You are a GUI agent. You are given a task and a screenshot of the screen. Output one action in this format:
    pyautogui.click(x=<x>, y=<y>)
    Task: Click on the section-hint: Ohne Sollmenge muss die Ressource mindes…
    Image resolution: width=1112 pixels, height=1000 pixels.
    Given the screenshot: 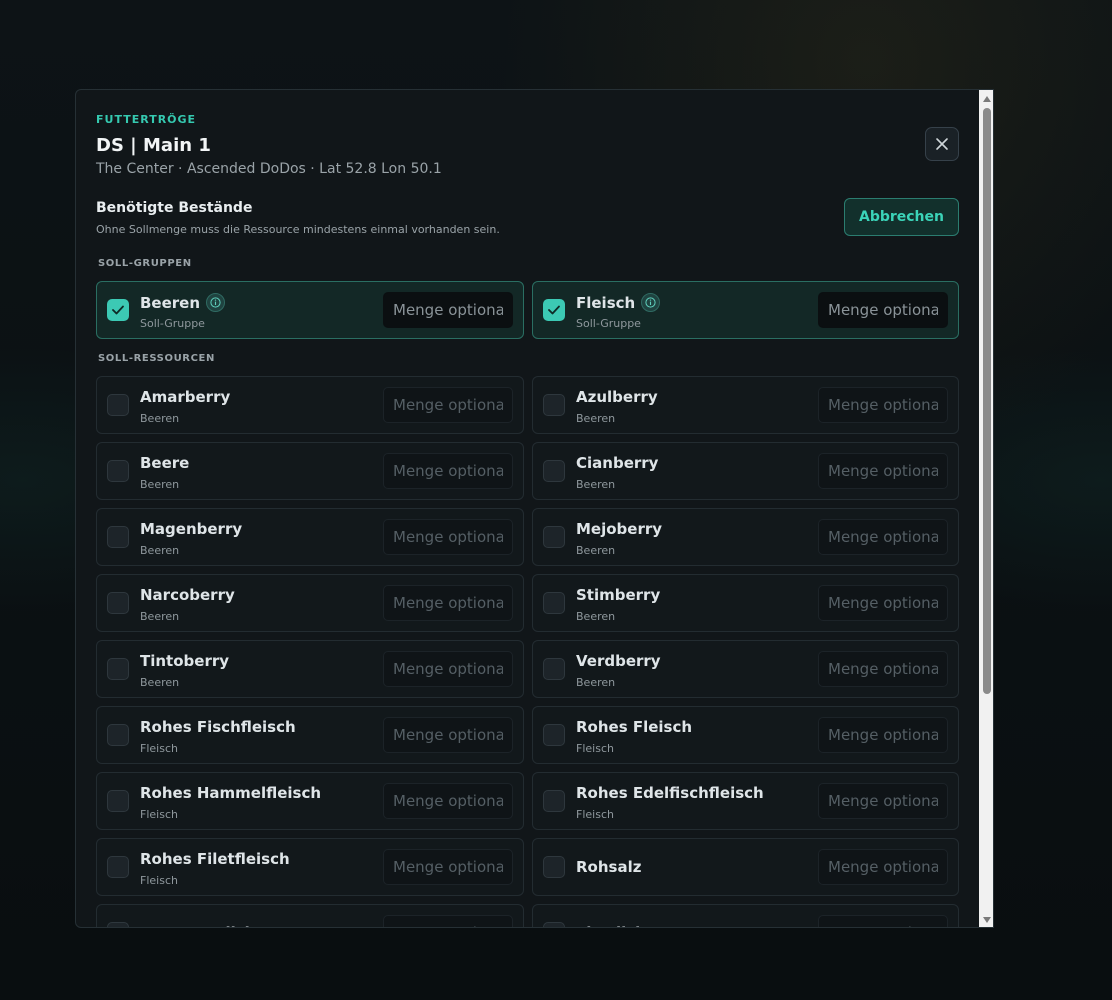 What is the action you would take?
    pyautogui.click(x=298, y=229)
    